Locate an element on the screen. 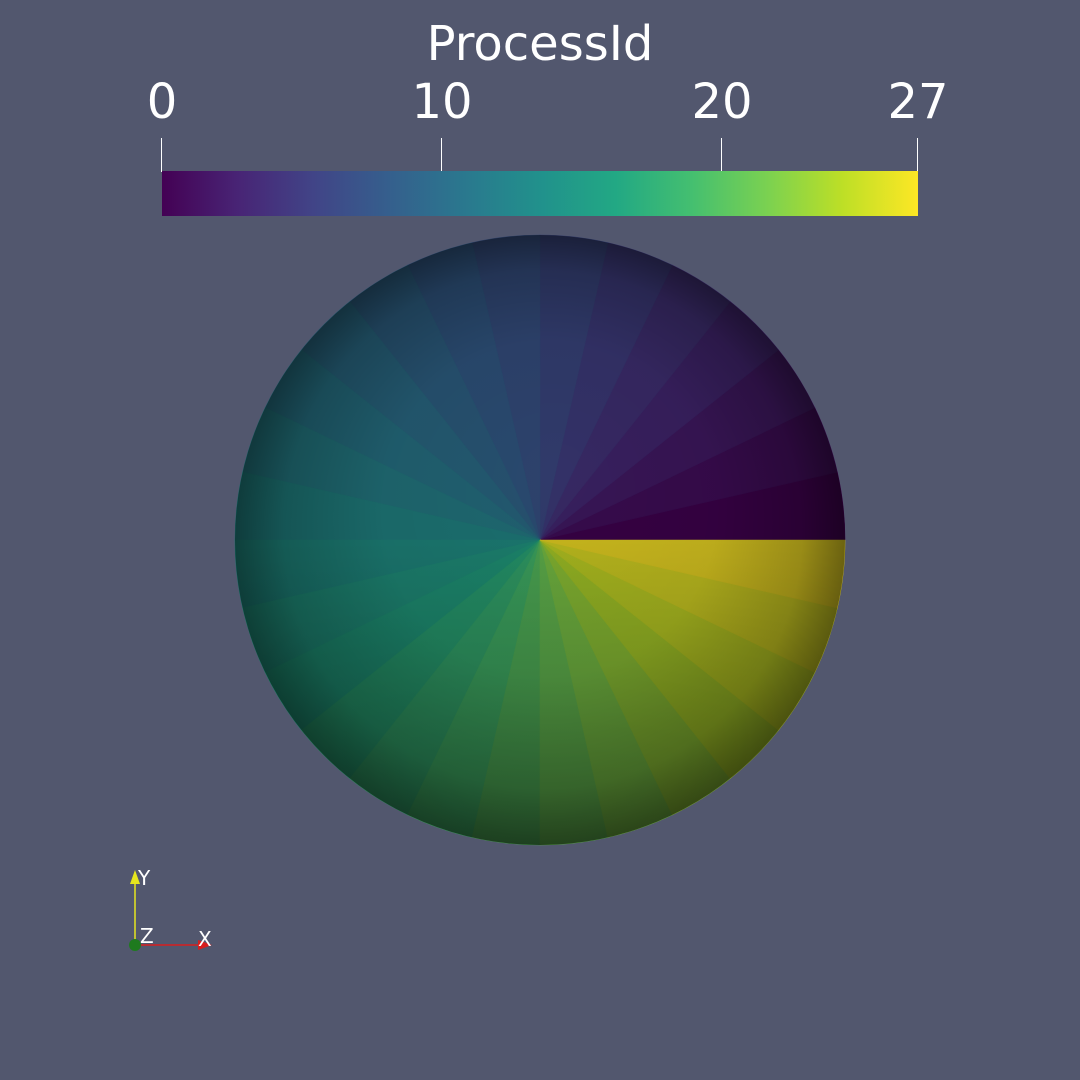 This screenshot has height=1080, width=1080. x-axis-label: X is located at coordinates (205, 939).